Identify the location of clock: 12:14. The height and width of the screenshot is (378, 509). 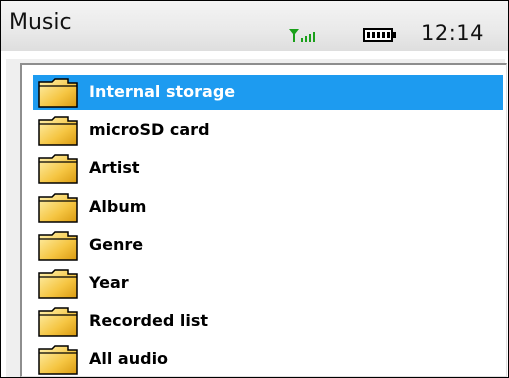
(453, 33).